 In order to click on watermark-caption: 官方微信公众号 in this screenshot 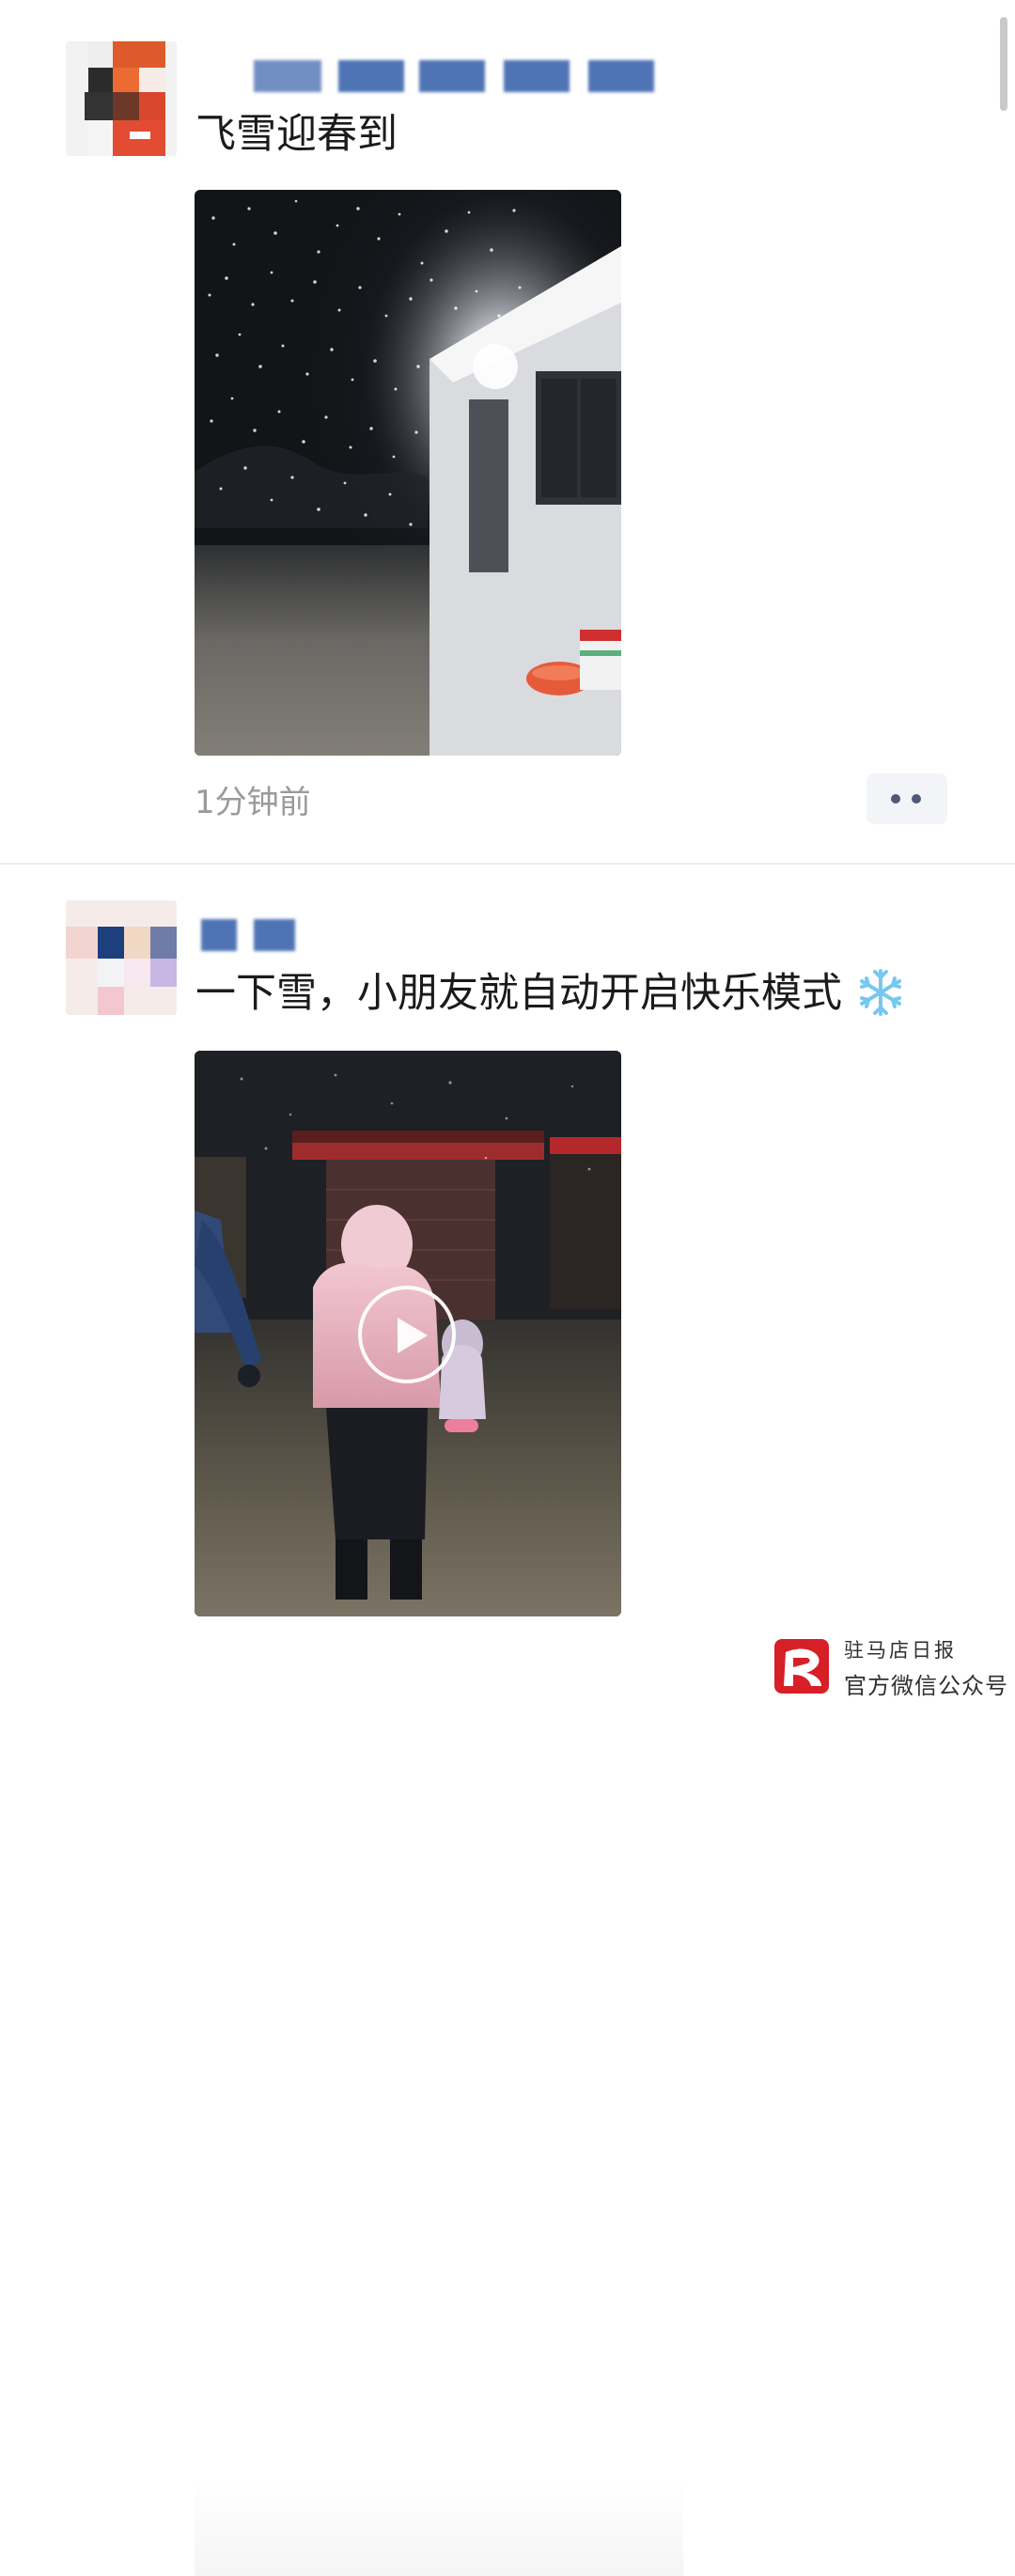, I will do `click(926, 1686)`.